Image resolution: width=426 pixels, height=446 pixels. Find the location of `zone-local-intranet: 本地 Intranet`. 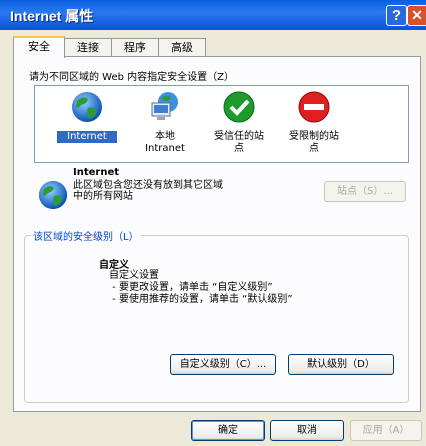

zone-local-intranet: 本地 Intranet is located at coordinates (165, 122).